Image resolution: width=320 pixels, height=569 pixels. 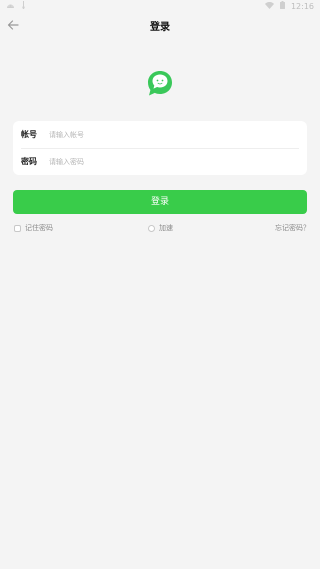 I want to click on app-logo, so click(x=160, y=83).